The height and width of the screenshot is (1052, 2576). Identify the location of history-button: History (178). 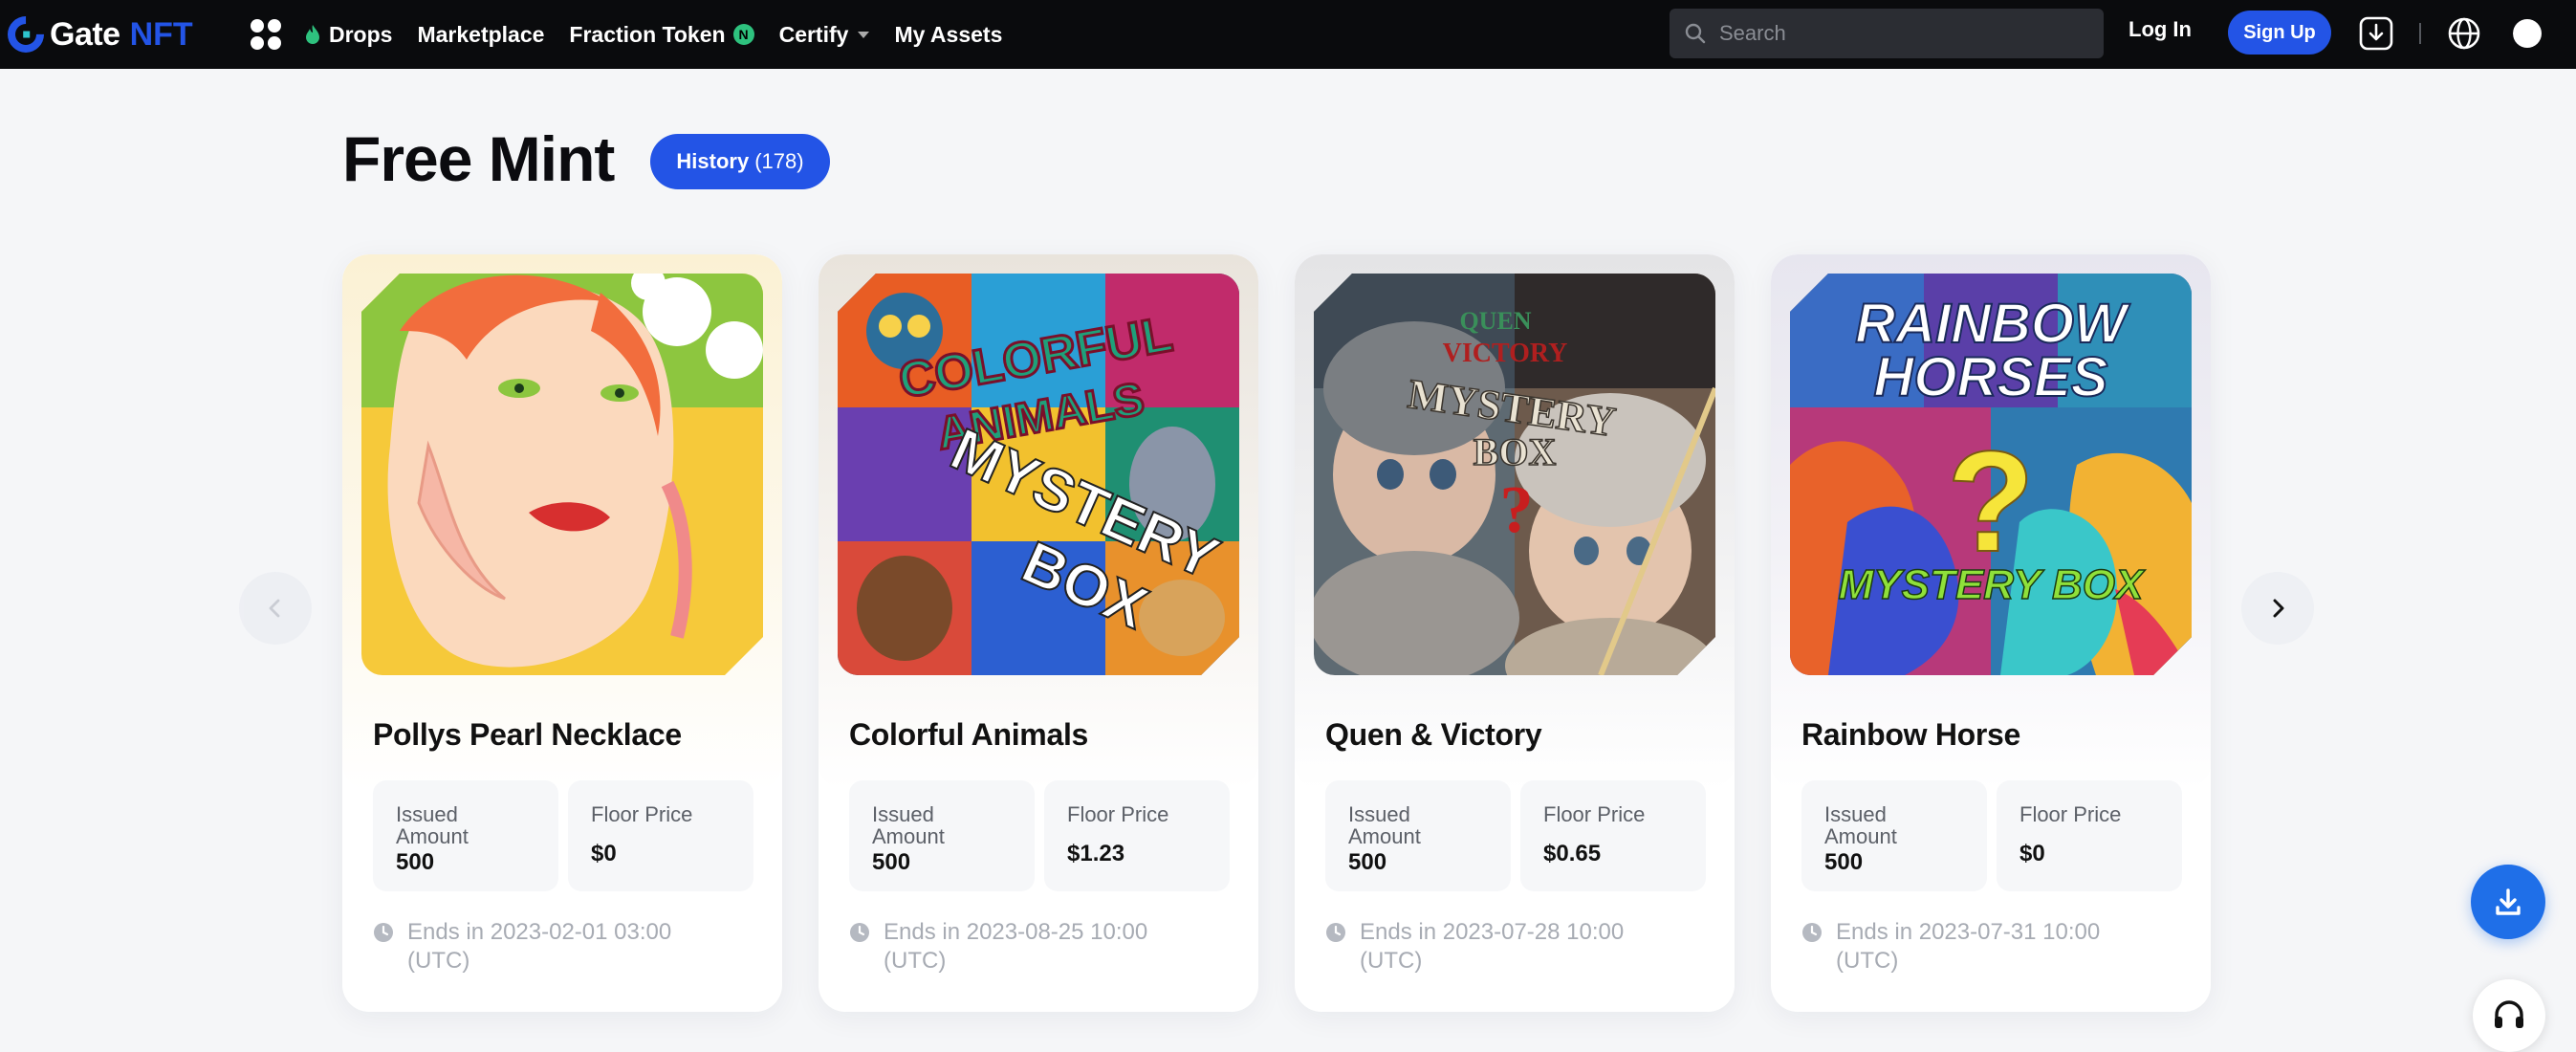
(740, 161).